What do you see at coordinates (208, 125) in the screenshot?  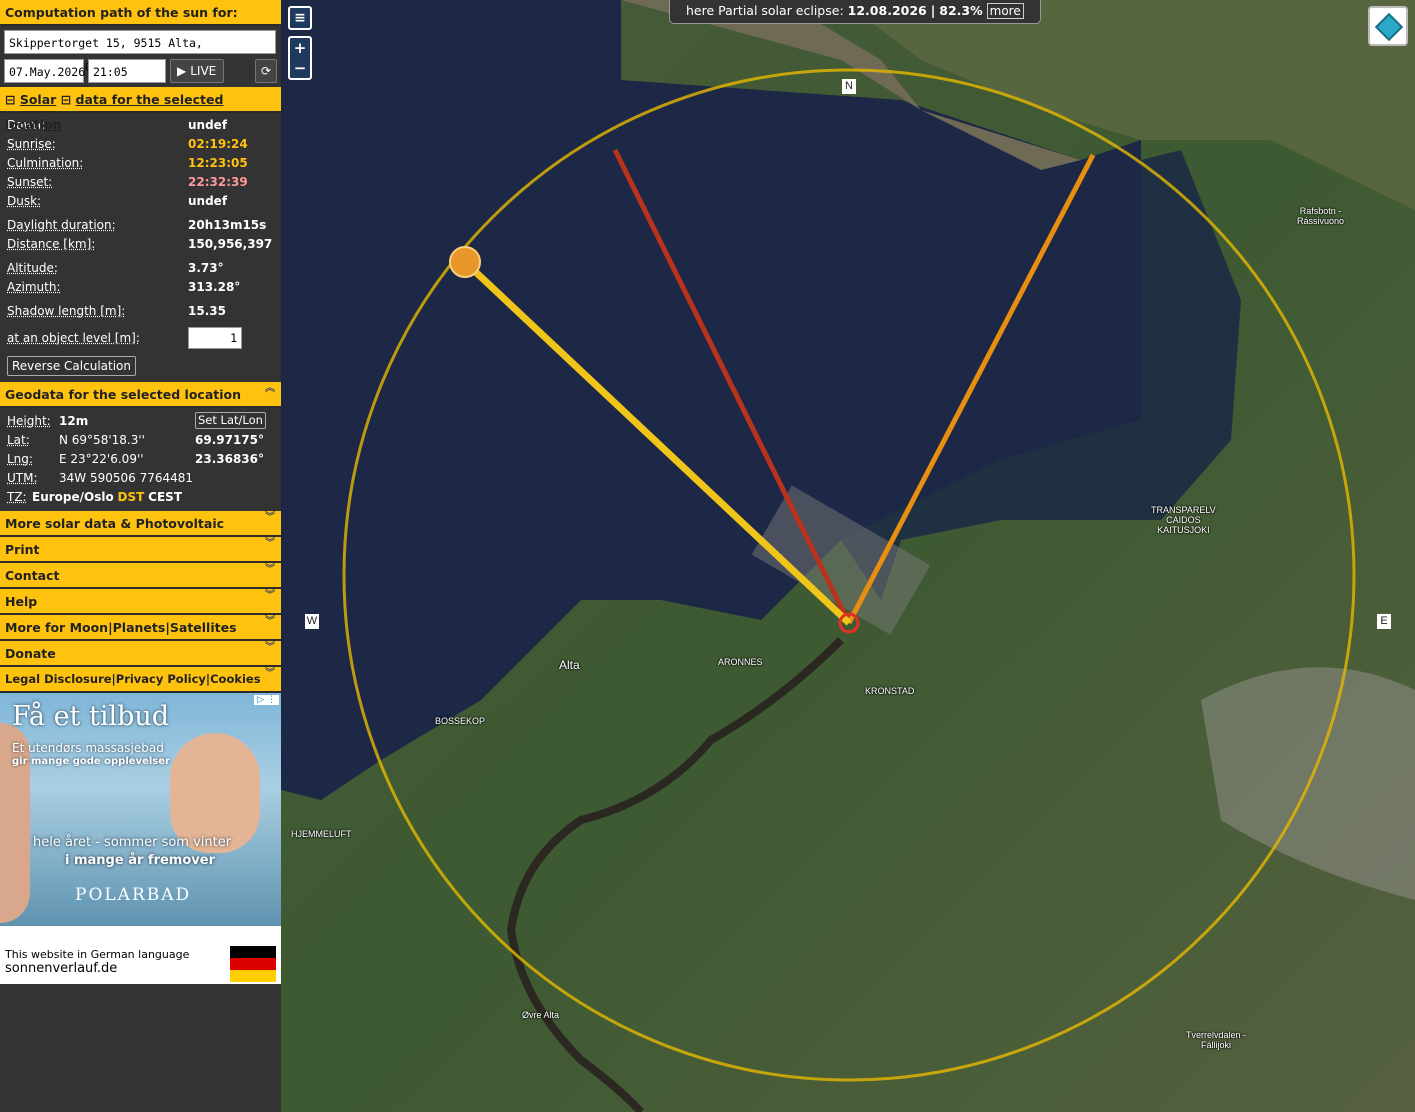 I see `dawn-value: undef` at bounding box center [208, 125].